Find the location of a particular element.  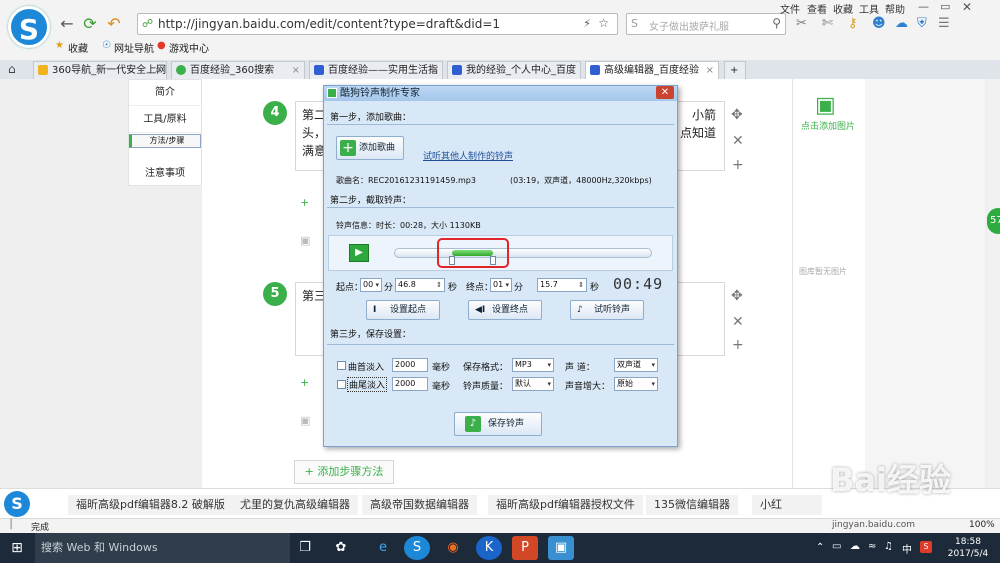

volume-select: 原始 ▾ is located at coordinates (636, 384).